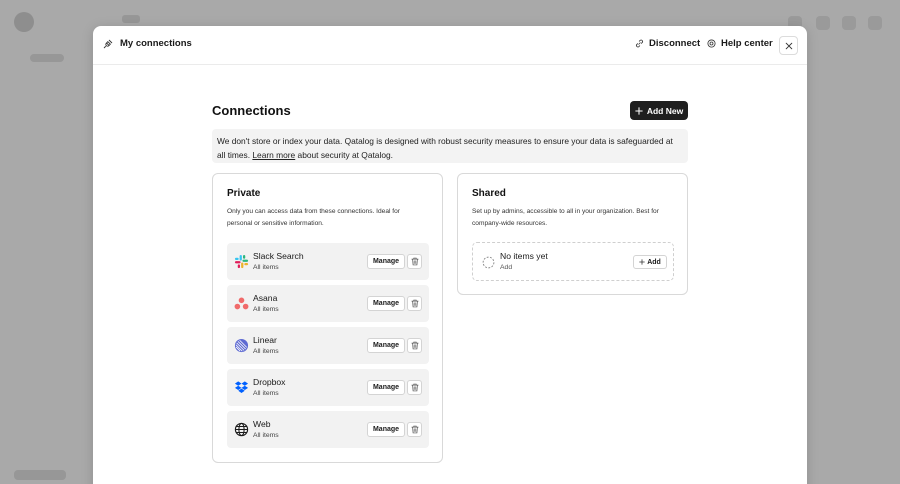 The width and height of the screenshot is (900, 484). I want to click on private-title: Private, so click(244, 193).